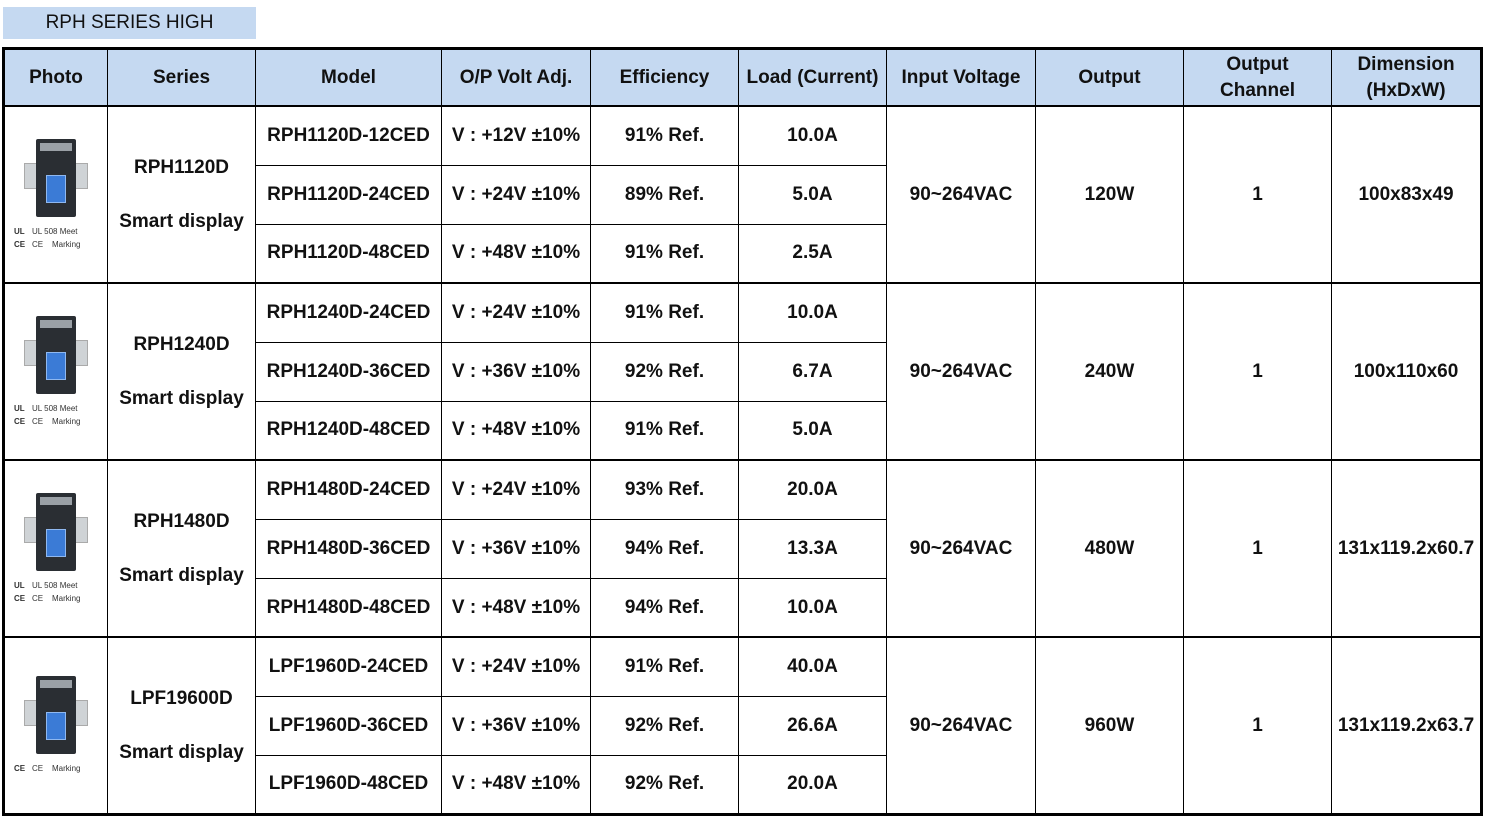 This screenshot has height=819, width=1486. Describe the element at coordinates (1406, 372) in the screenshot. I see `dimension-cell: 100x110x60` at that location.